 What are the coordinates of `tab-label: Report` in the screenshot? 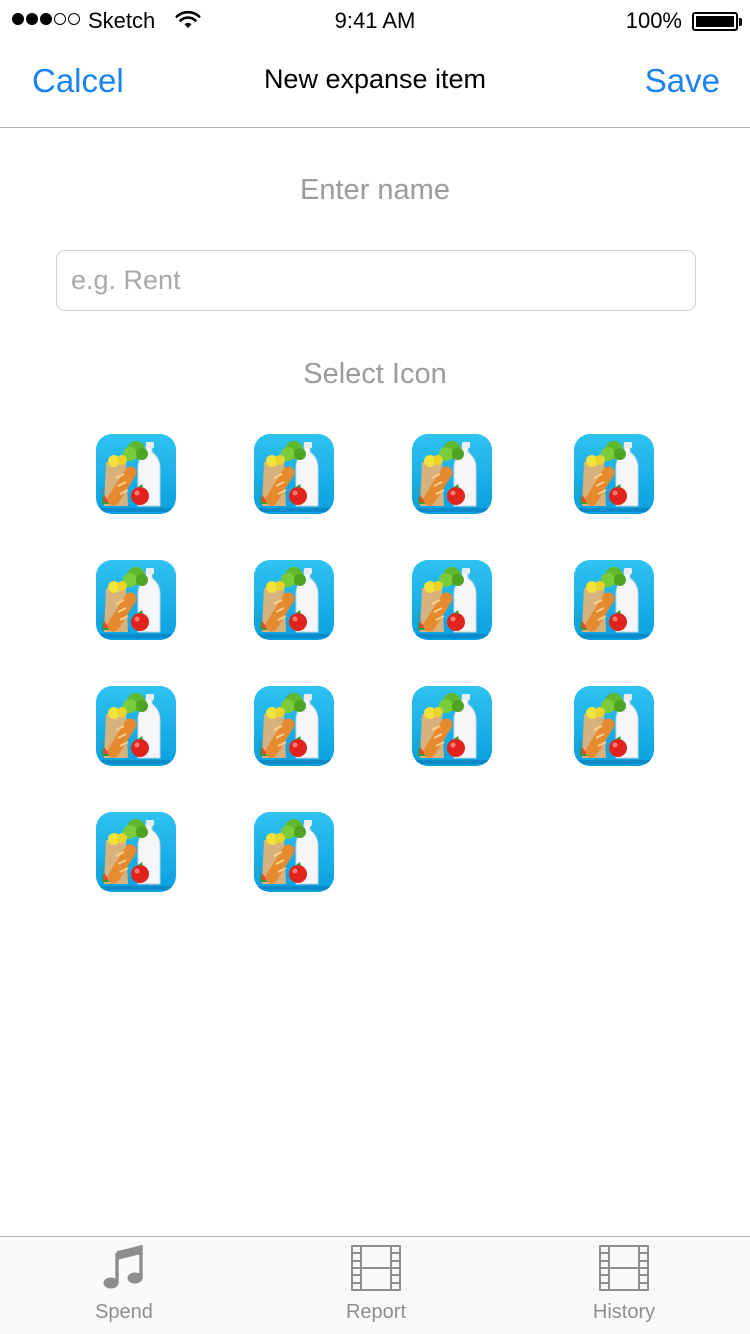 It's located at (376, 1312).